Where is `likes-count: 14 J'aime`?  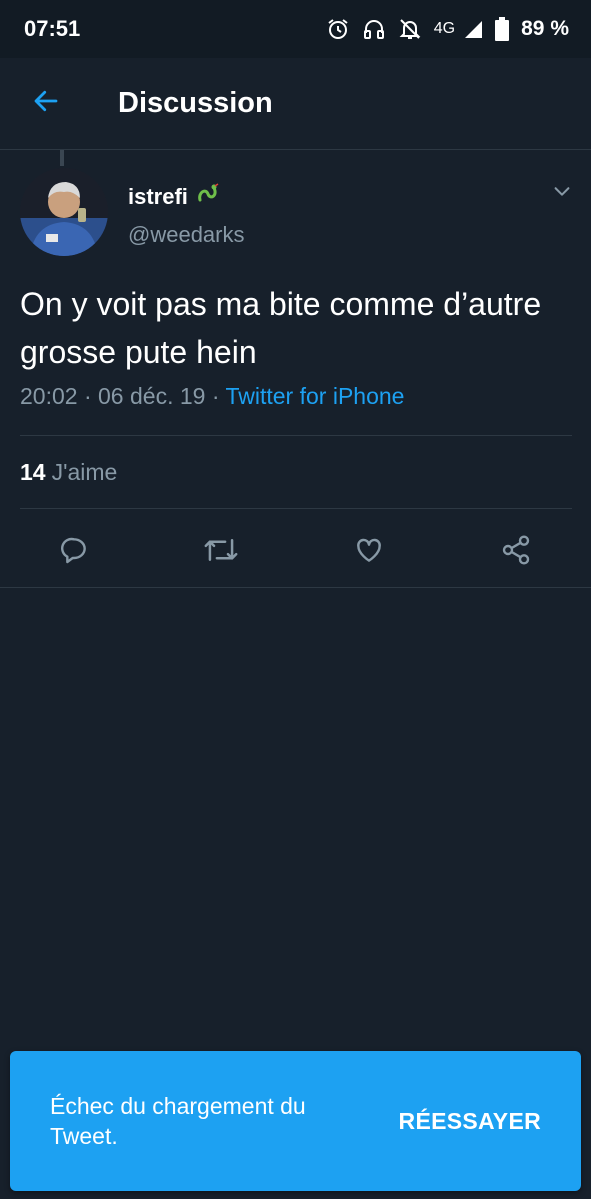
likes-count: 14 J'aime is located at coordinates (68, 472).